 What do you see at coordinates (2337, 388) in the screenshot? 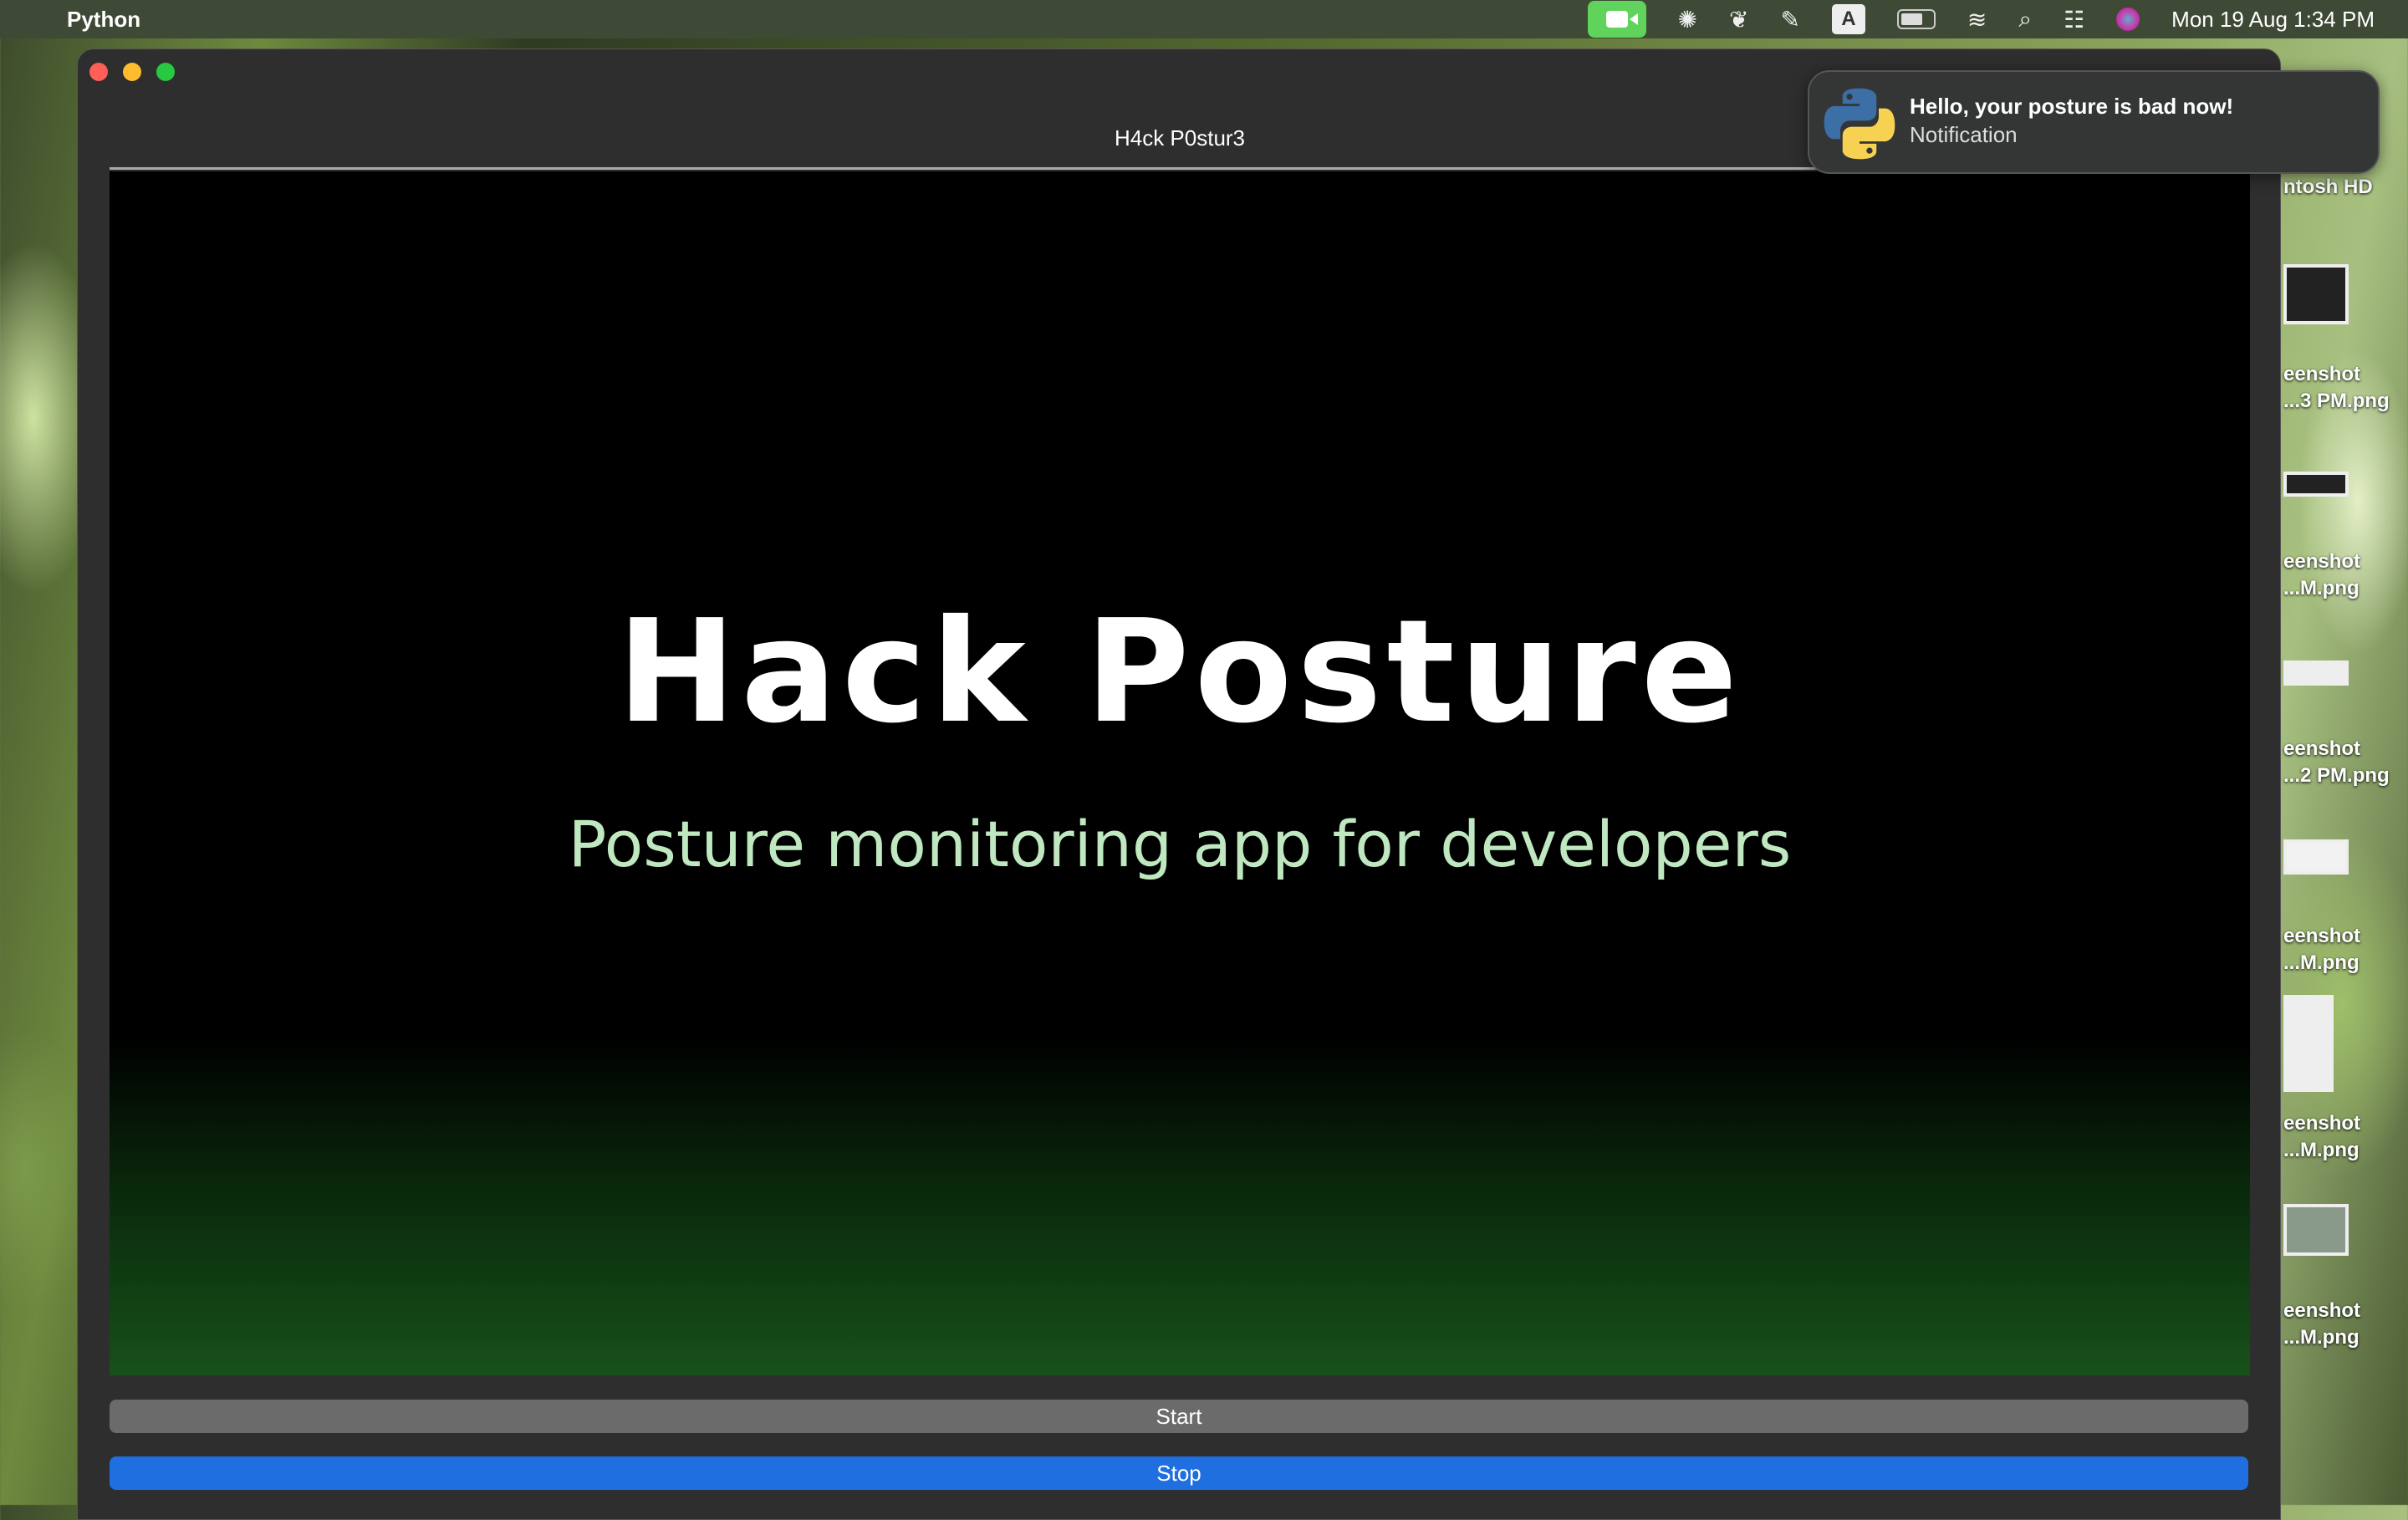
I see `desktop-item: eenshot ...3 PM.png` at bounding box center [2337, 388].